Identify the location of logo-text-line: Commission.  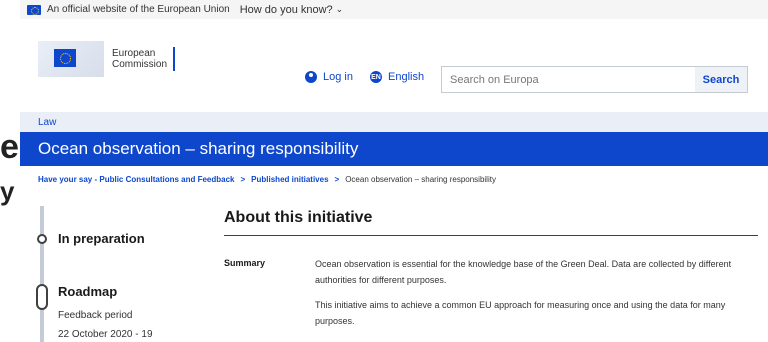
(140, 64).